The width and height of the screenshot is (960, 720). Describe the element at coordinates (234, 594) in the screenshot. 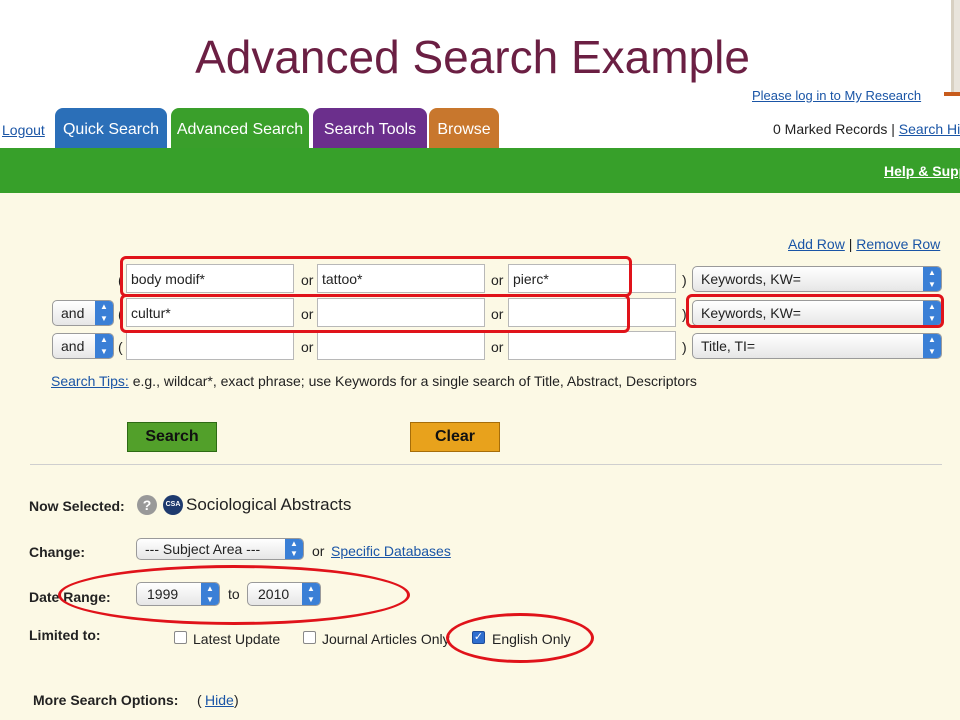

I see `to-text: to` at that location.